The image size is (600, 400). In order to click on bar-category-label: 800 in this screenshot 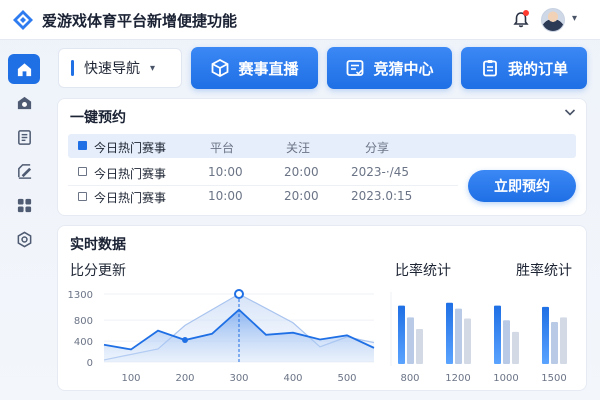, I will do `click(409, 378)`.